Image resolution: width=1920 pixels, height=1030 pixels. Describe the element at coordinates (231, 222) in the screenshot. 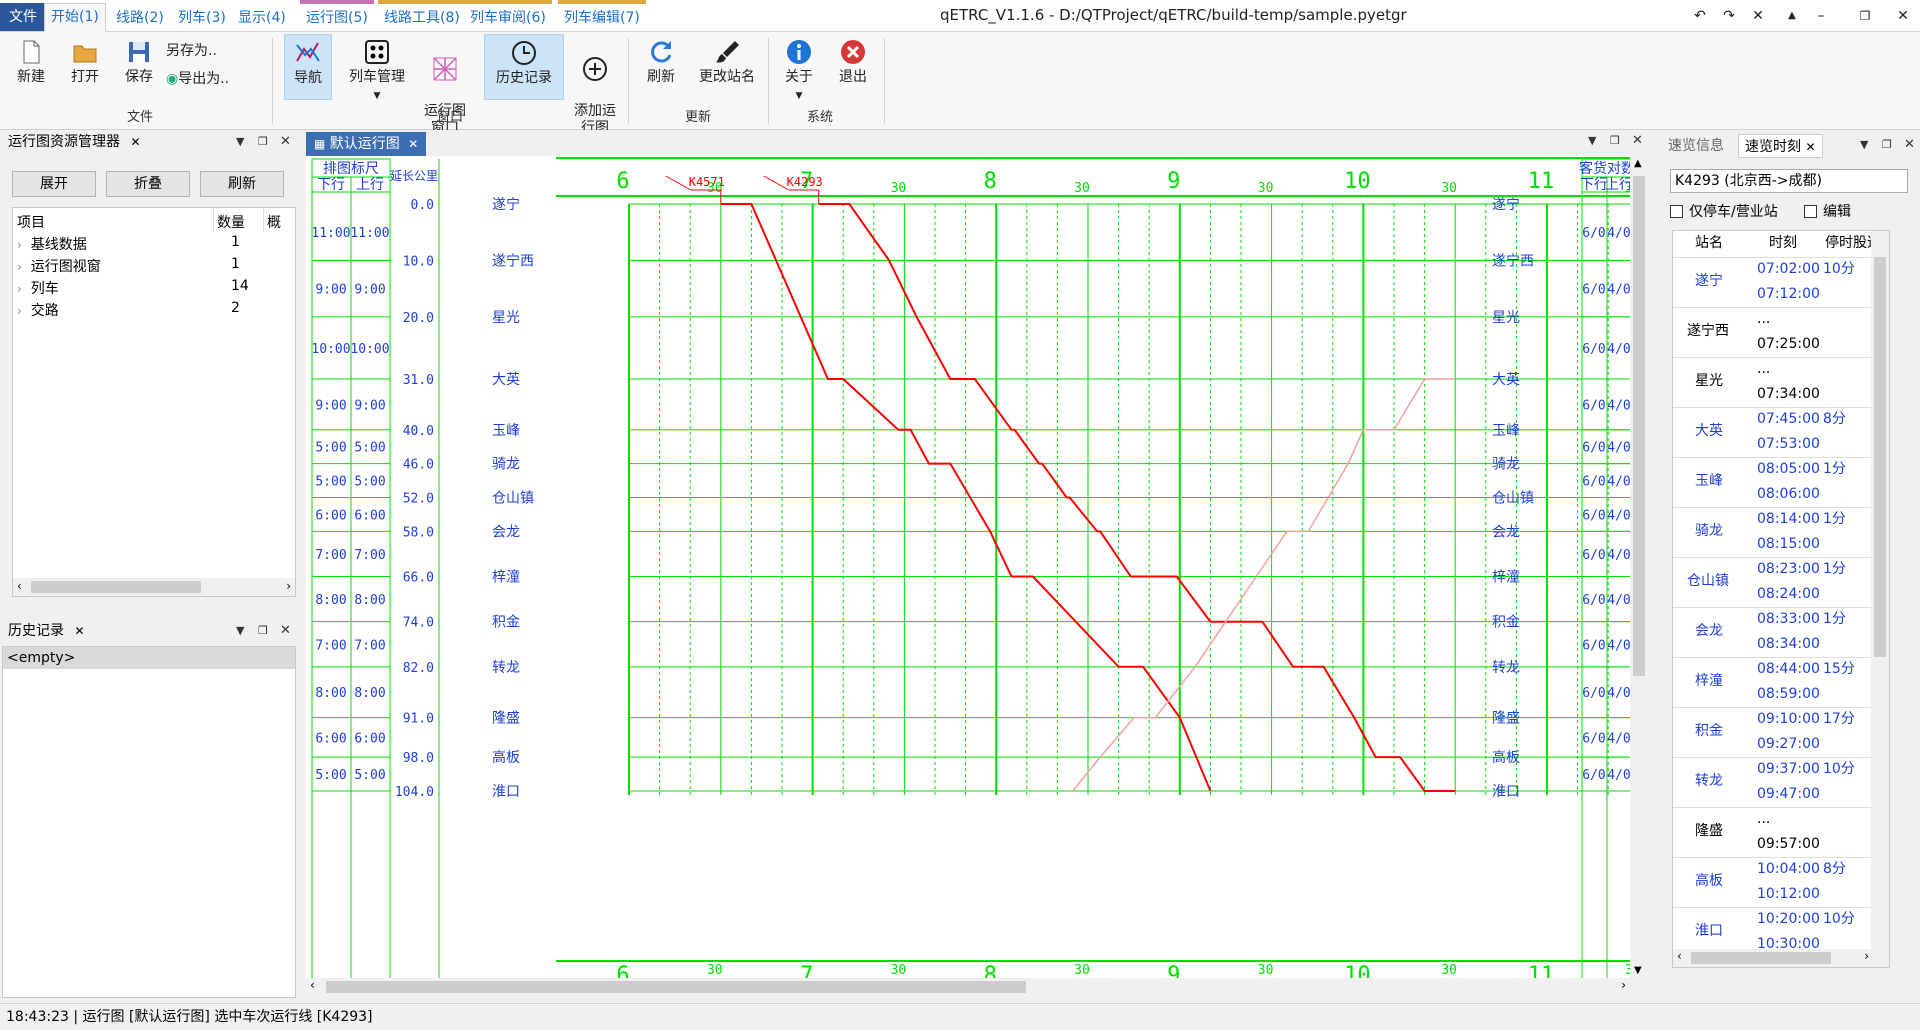

I see `tree-header-count: 数量` at that location.